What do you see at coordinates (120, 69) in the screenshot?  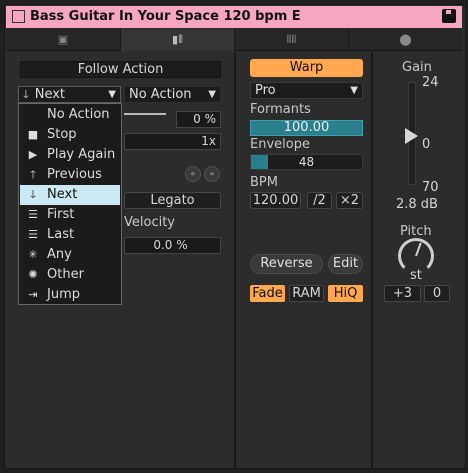 I see `follow-action-header: Follow Action` at bounding box center [120, 69].